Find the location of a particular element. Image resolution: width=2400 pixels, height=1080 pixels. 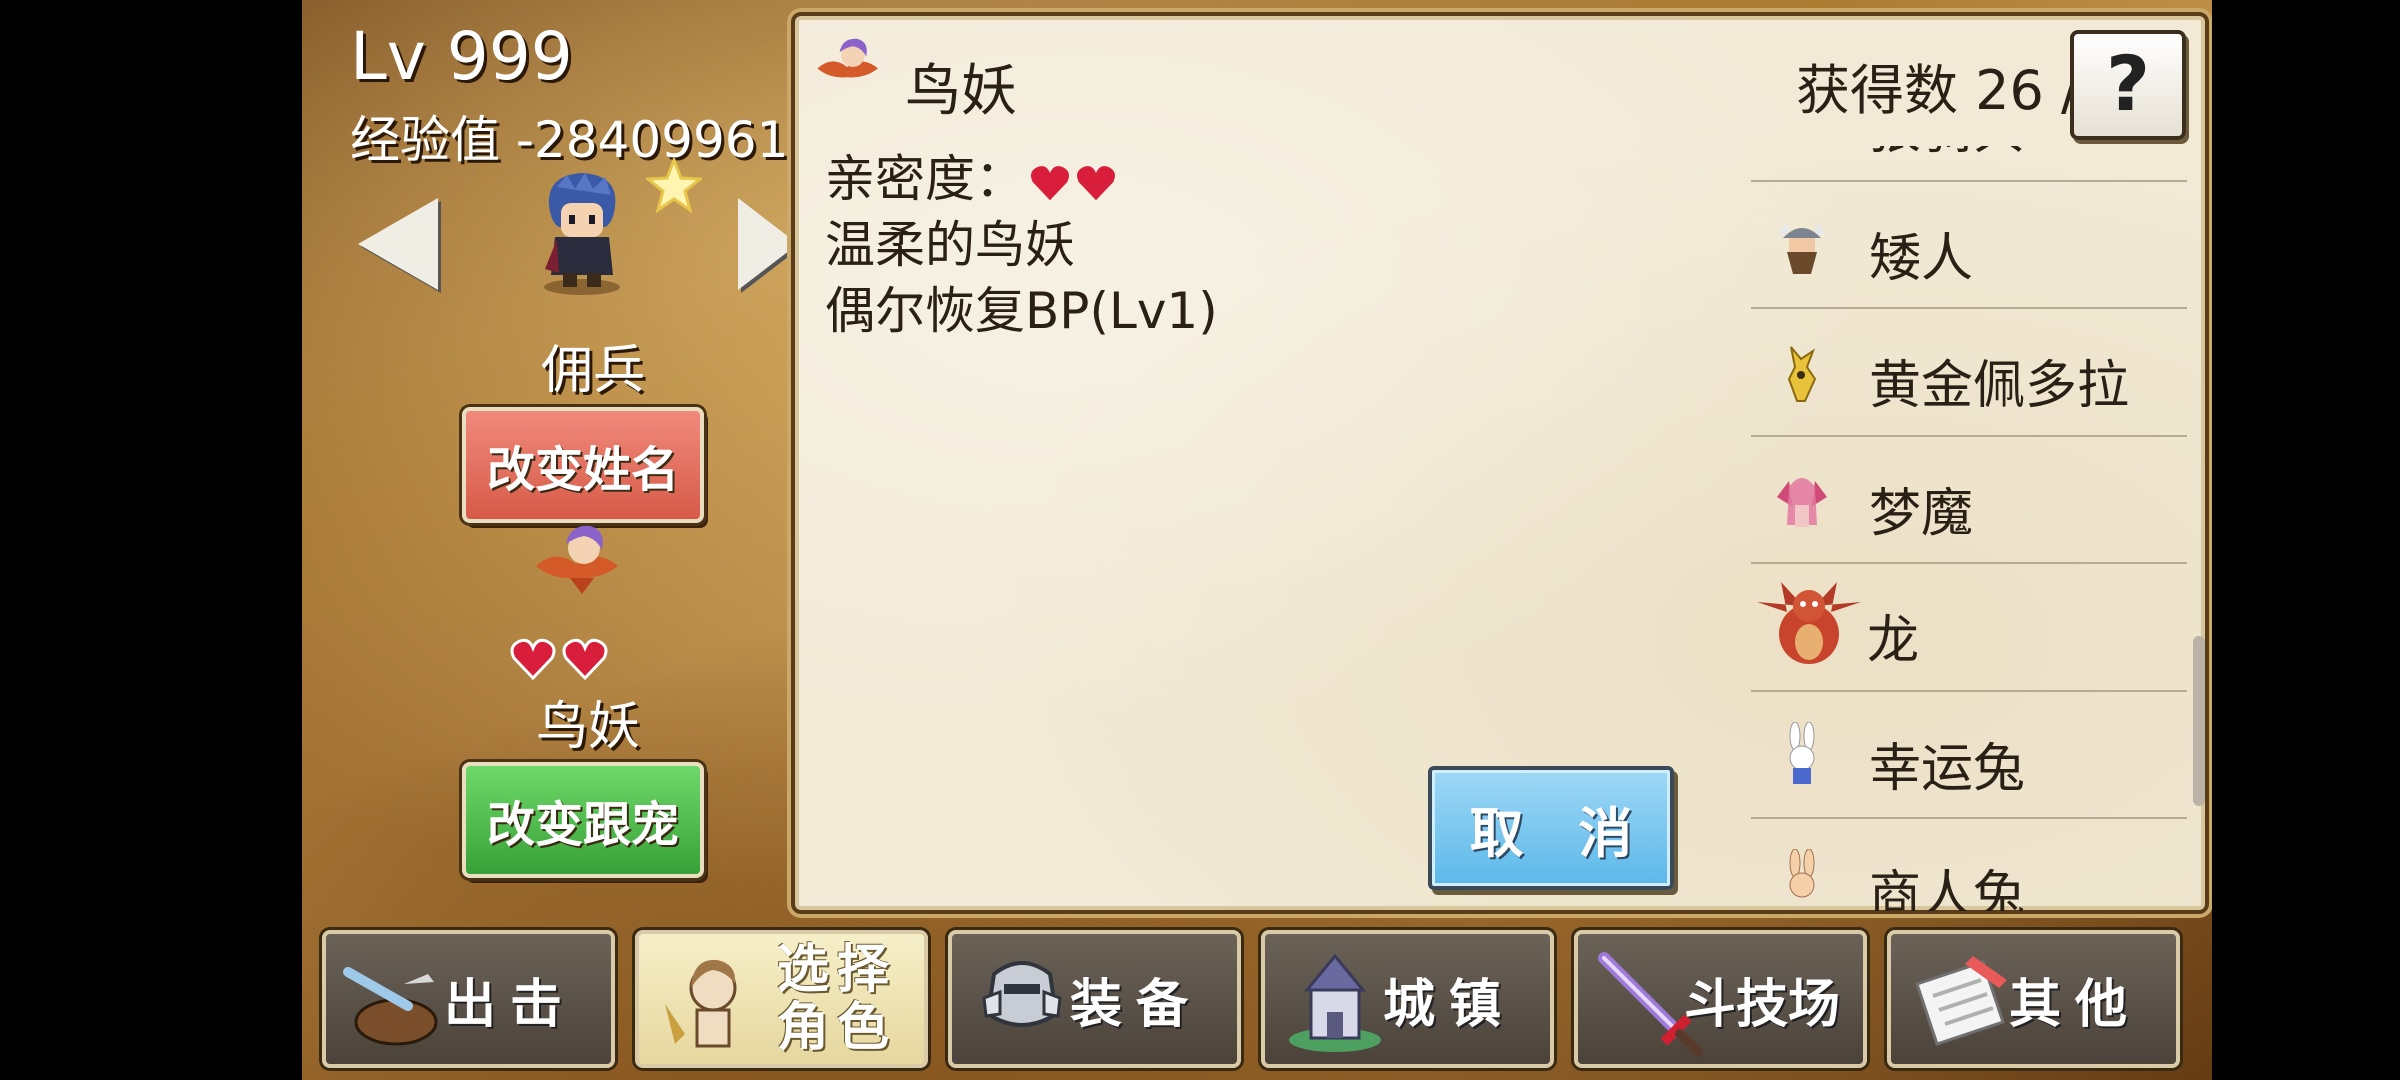

list-item-label: 黄金佩多拉 is located at coordinates (1999, 386).